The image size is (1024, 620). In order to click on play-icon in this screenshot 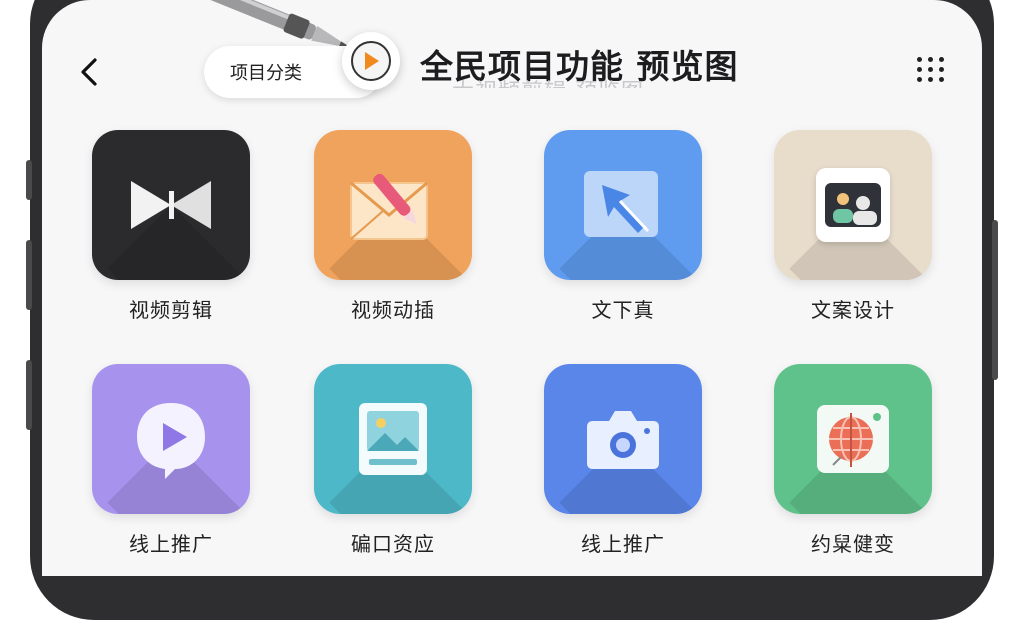, I will do `click(371, 61)`.